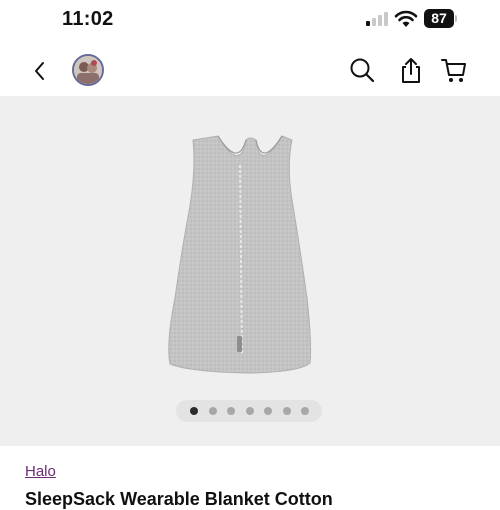 The height and width of the screenshot is (510, 500). I want to click on nav-bar, so click(250, 72).